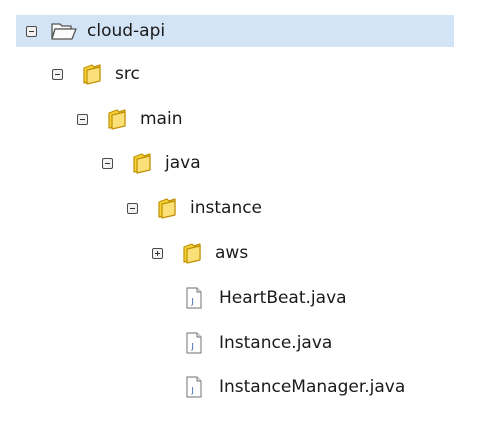  What do you see at coordinates (232, 253) in the screenshot?
I see `tree-node-label: aws` at bounding box center [232, 253].